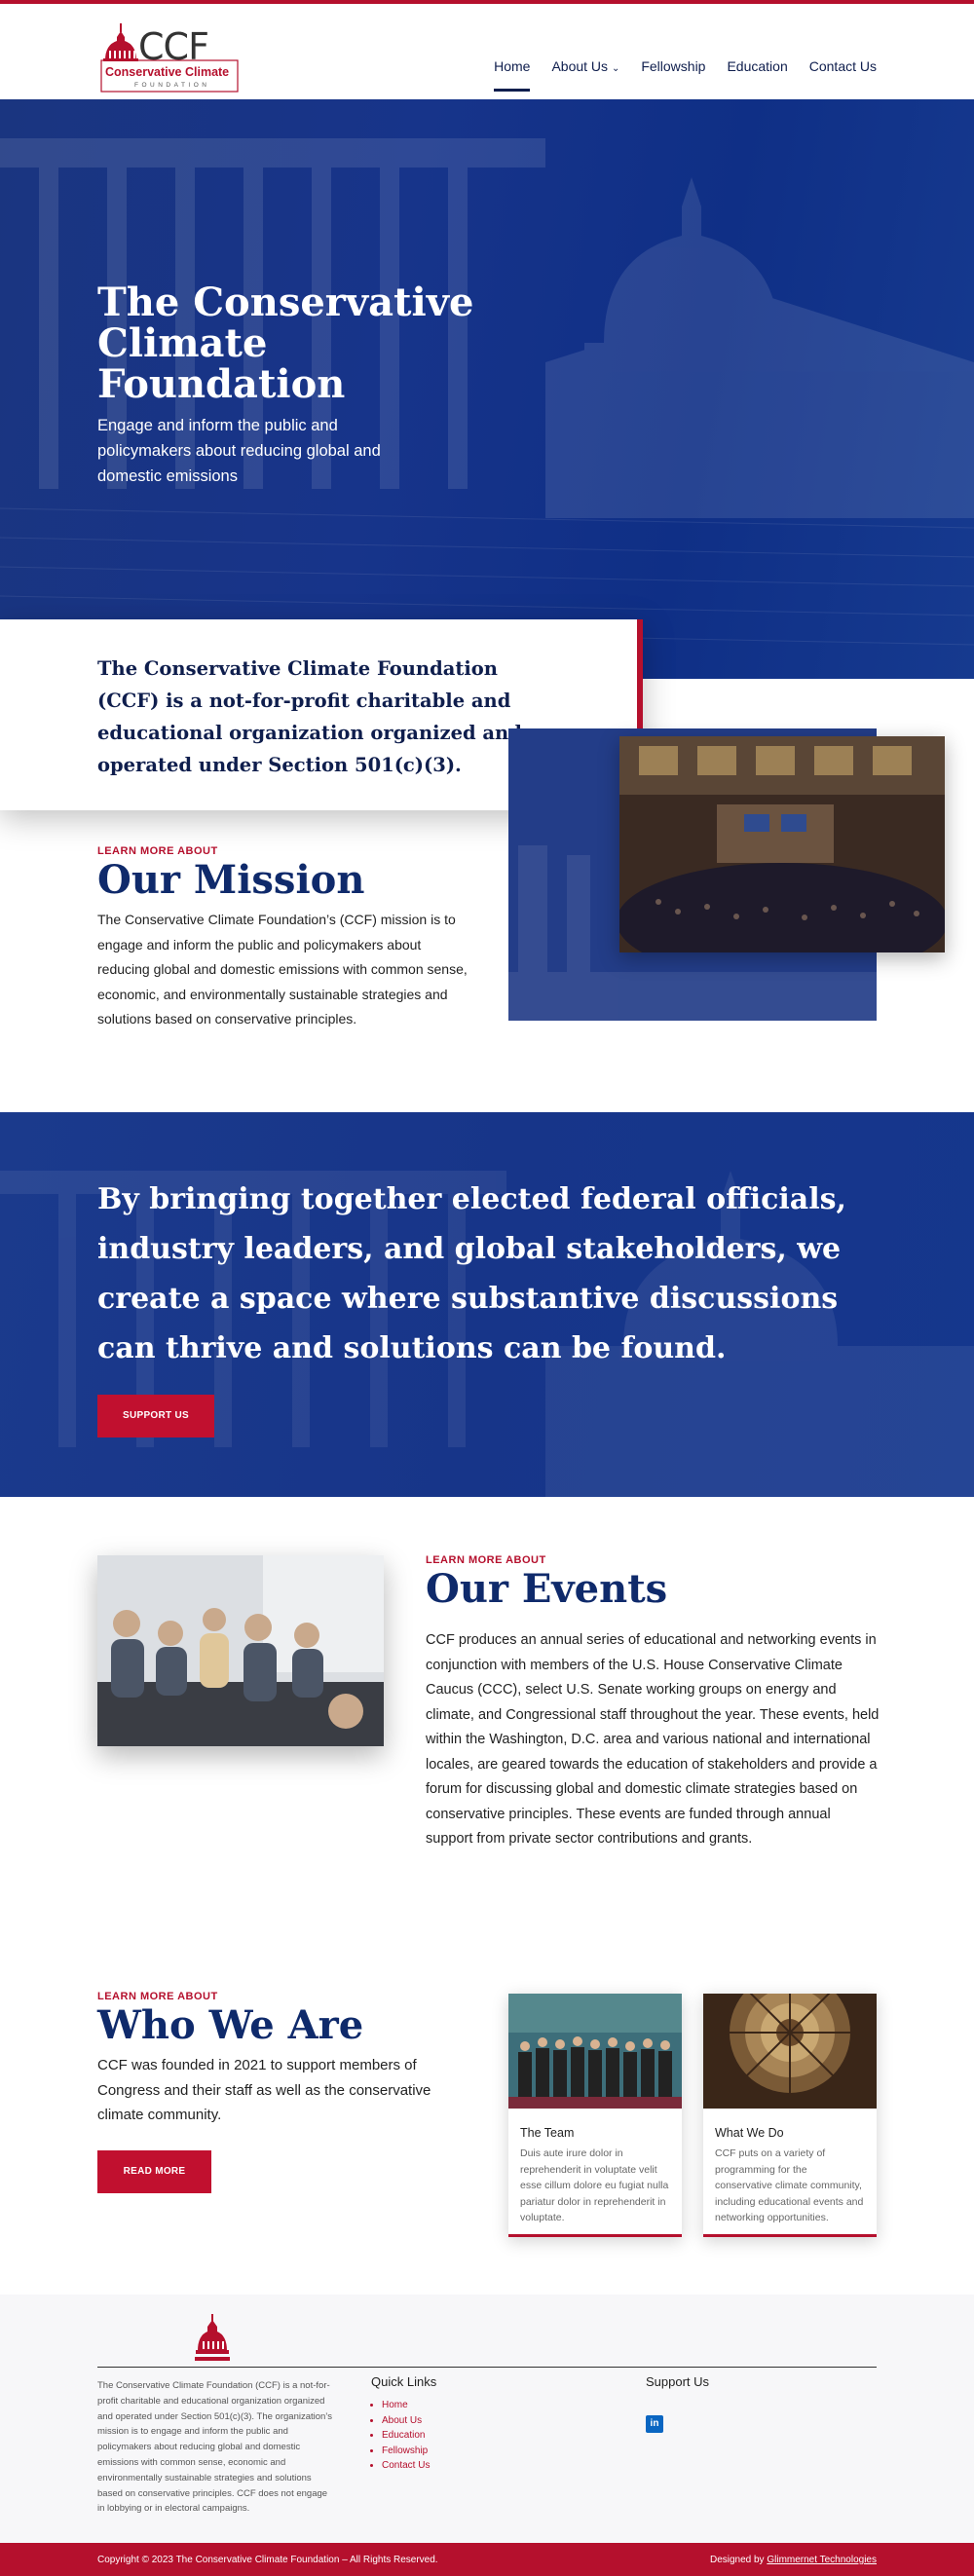 This screenshot has width=974, height=2576. I want to click on nav-education-label: Education, so click(757, 66).